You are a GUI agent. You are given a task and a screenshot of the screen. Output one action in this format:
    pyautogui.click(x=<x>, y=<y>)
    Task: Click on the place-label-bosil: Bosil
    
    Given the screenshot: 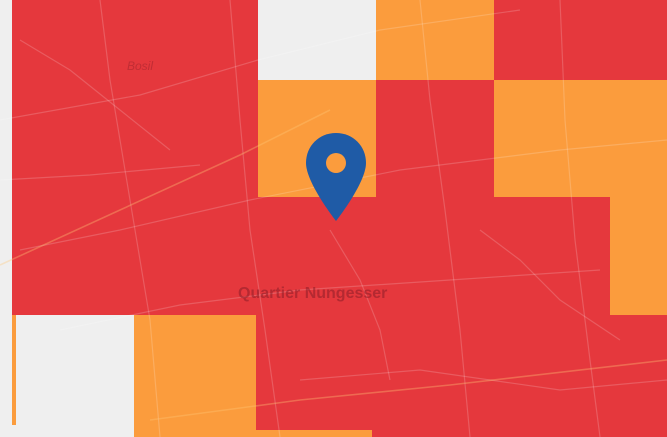 What is the action you would take?
    pyautogui.click(x=140, y=66)
    